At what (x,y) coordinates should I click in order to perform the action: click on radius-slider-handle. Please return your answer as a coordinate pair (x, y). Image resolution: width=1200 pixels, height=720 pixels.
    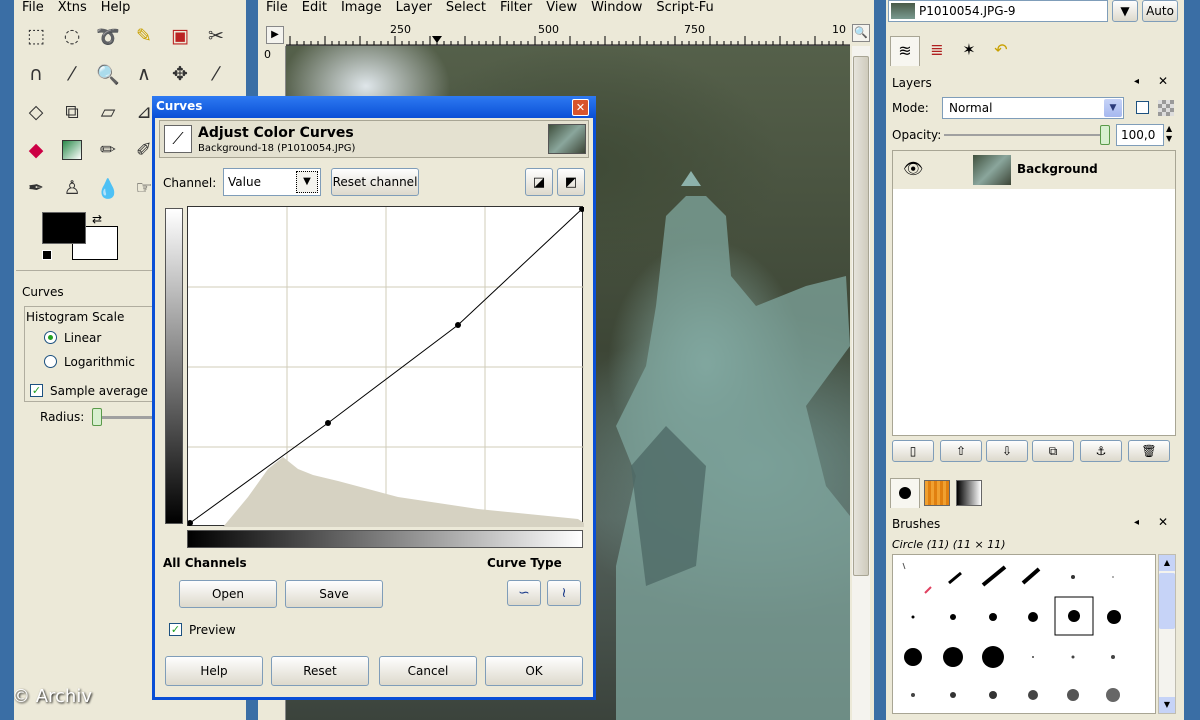
    Looking at the image, I should click on (97, 417).